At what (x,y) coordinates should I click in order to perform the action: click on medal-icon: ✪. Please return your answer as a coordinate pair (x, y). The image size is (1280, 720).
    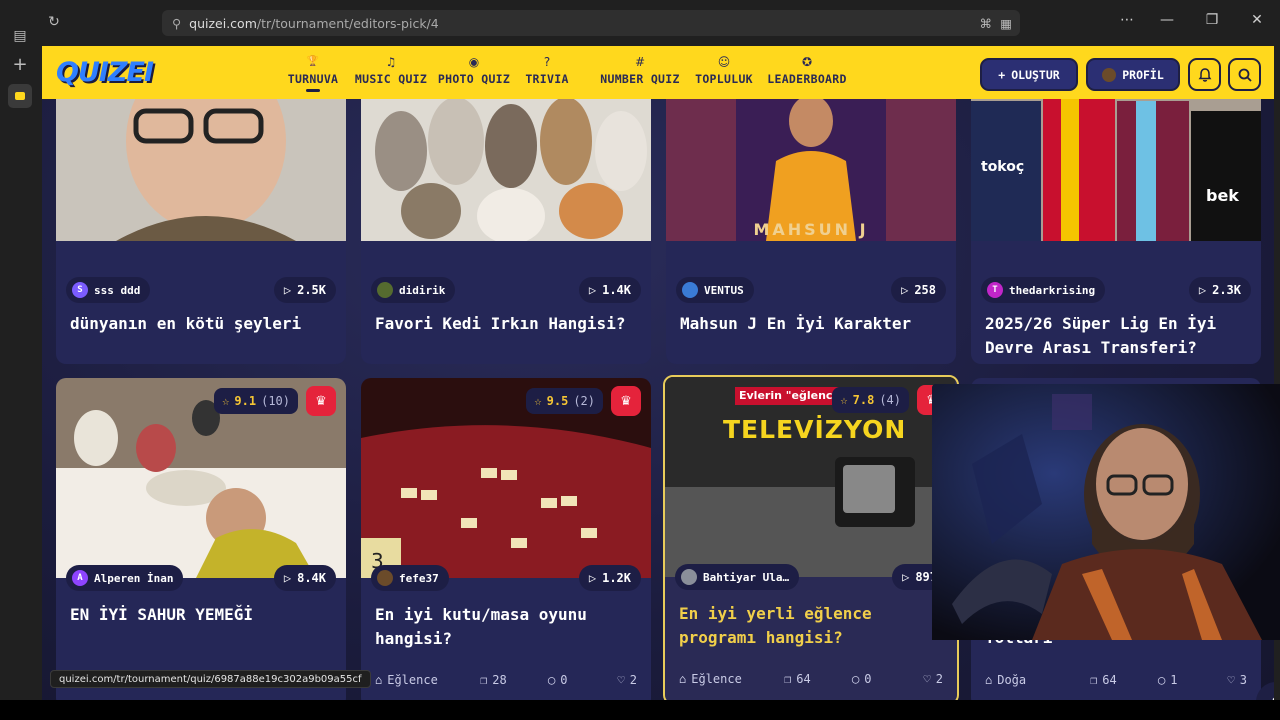
    Looking at the image, I should click on (807, 62).